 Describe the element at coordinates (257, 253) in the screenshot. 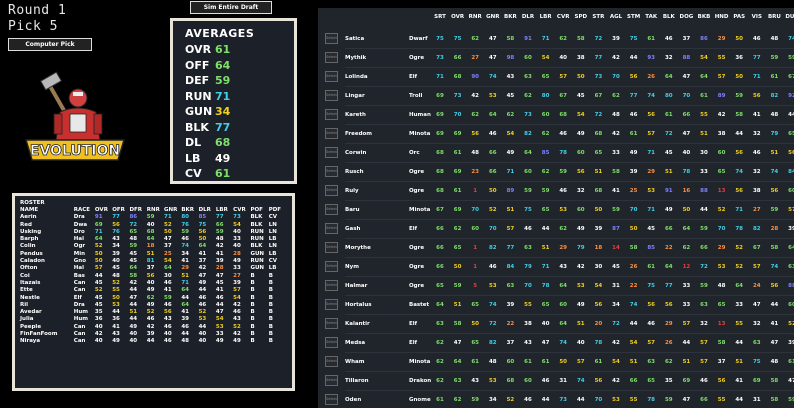

I see `roster-cell: GUN` at that location.